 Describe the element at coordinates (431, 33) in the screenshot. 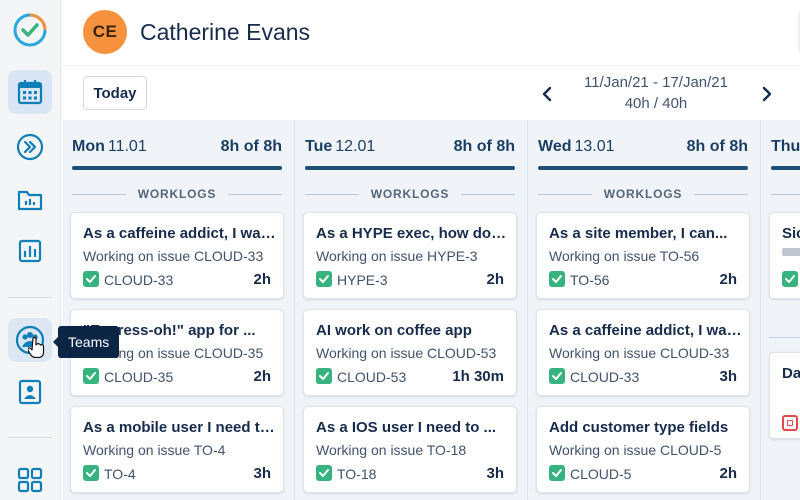

I see `page-header: CE Catherine Evans` at that location.